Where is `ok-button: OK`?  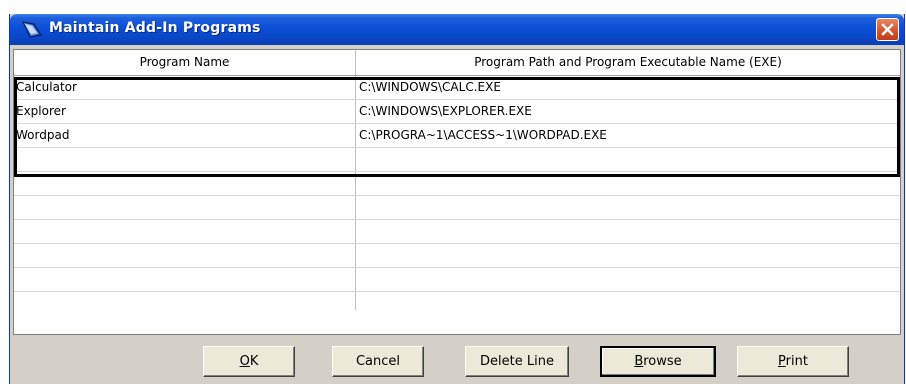 ok-button: OK is located at coordinates (249, 361).